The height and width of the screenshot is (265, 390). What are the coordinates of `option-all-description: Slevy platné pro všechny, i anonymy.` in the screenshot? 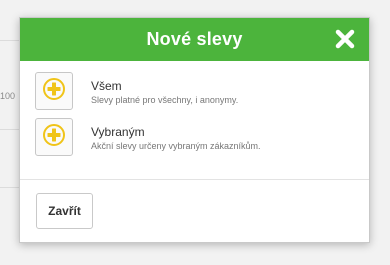 It's located at (165, 100).